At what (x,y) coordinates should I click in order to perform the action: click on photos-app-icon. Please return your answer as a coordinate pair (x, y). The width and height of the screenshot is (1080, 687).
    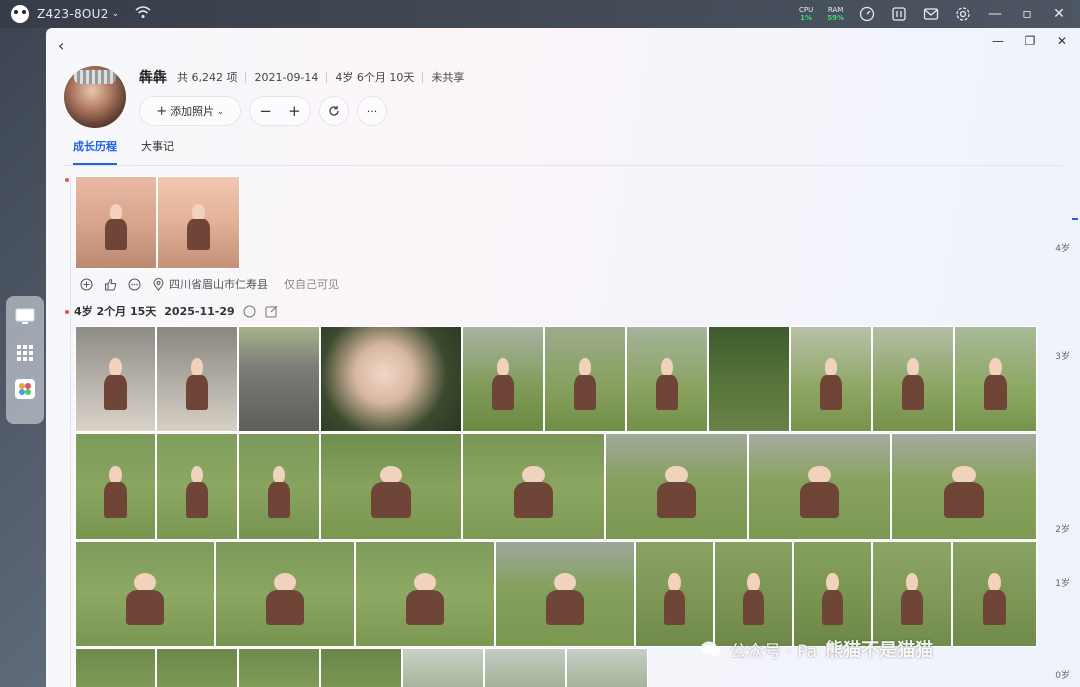
    Looking at the image, I should click on (25, 389).